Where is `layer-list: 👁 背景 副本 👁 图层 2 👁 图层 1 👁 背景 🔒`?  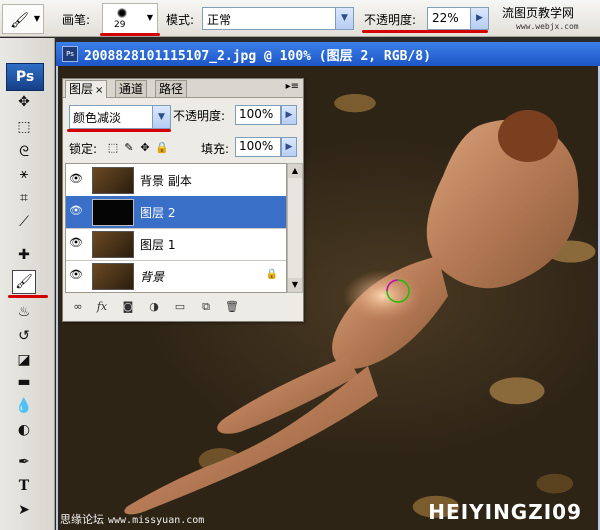 layer-list: 👁 背景 副本 👁 图层 2 👁 图层 1 👁 背景 🔒 is located at coordinates (176, 228).